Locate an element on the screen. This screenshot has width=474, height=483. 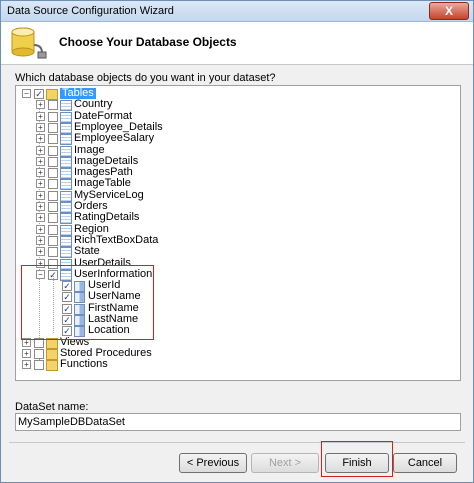
close-button: X is located at coordinates (449, 11).